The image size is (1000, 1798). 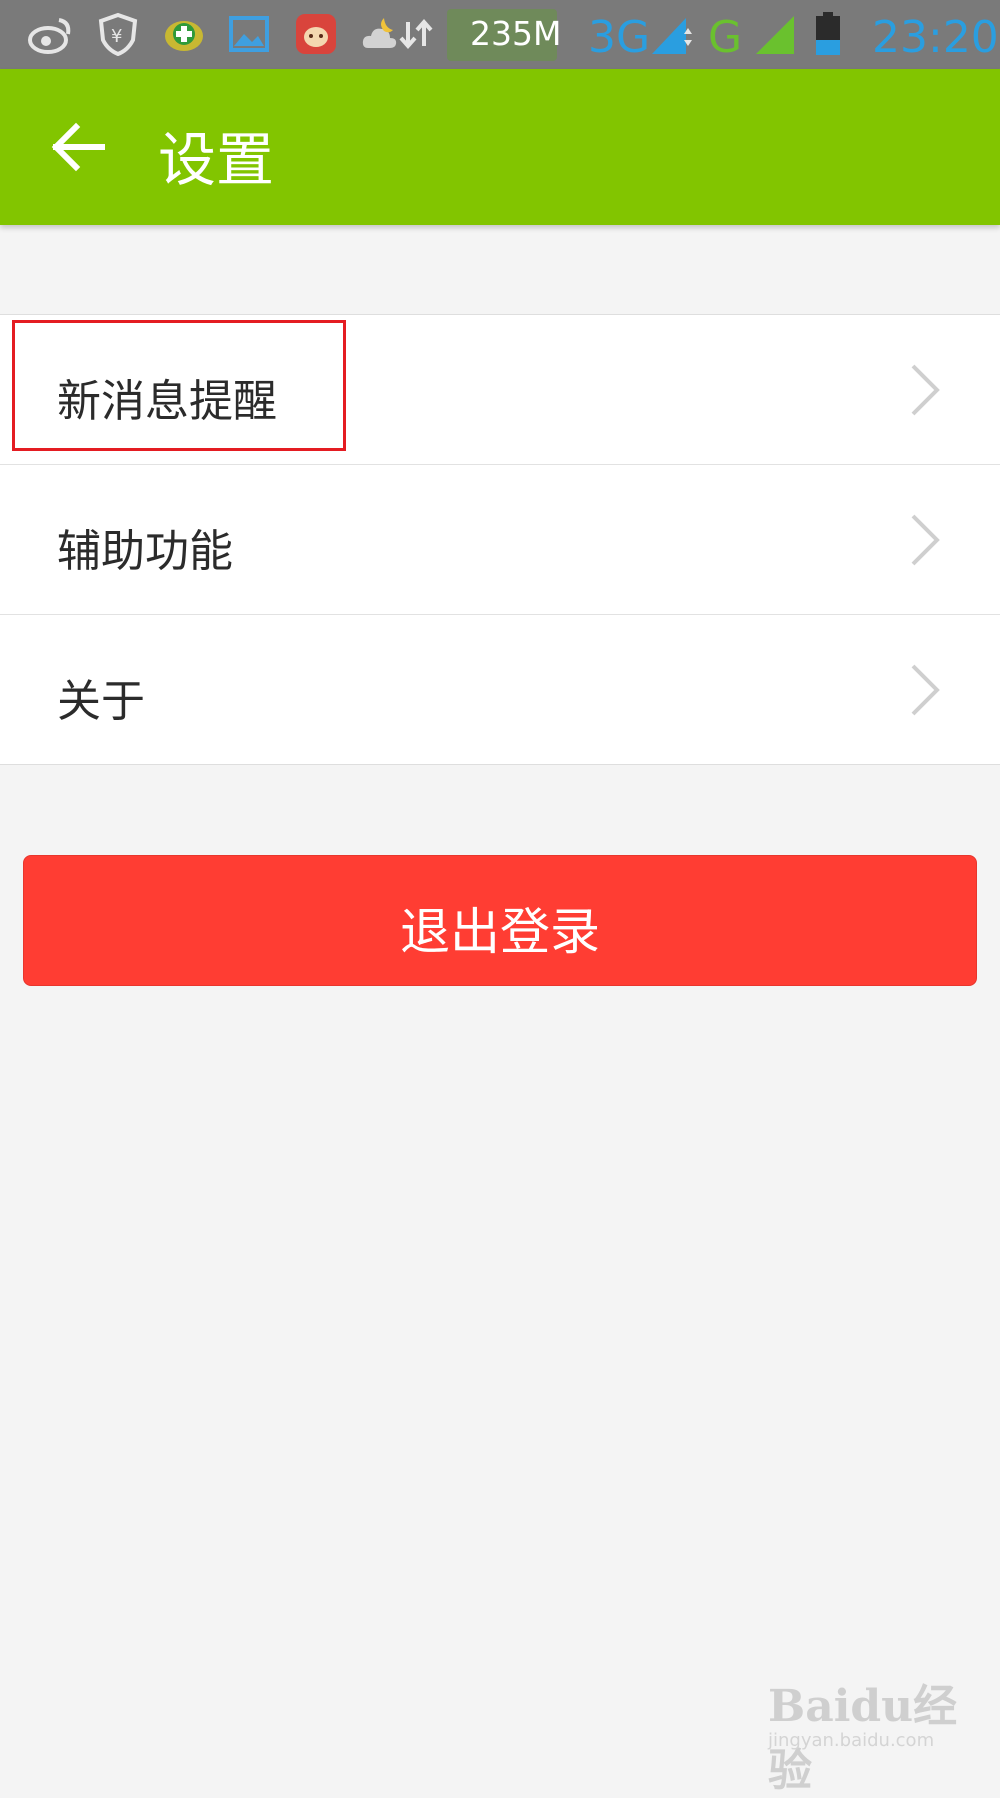 I want to click on annotation-highlight-box, so click(x=179, y=385).